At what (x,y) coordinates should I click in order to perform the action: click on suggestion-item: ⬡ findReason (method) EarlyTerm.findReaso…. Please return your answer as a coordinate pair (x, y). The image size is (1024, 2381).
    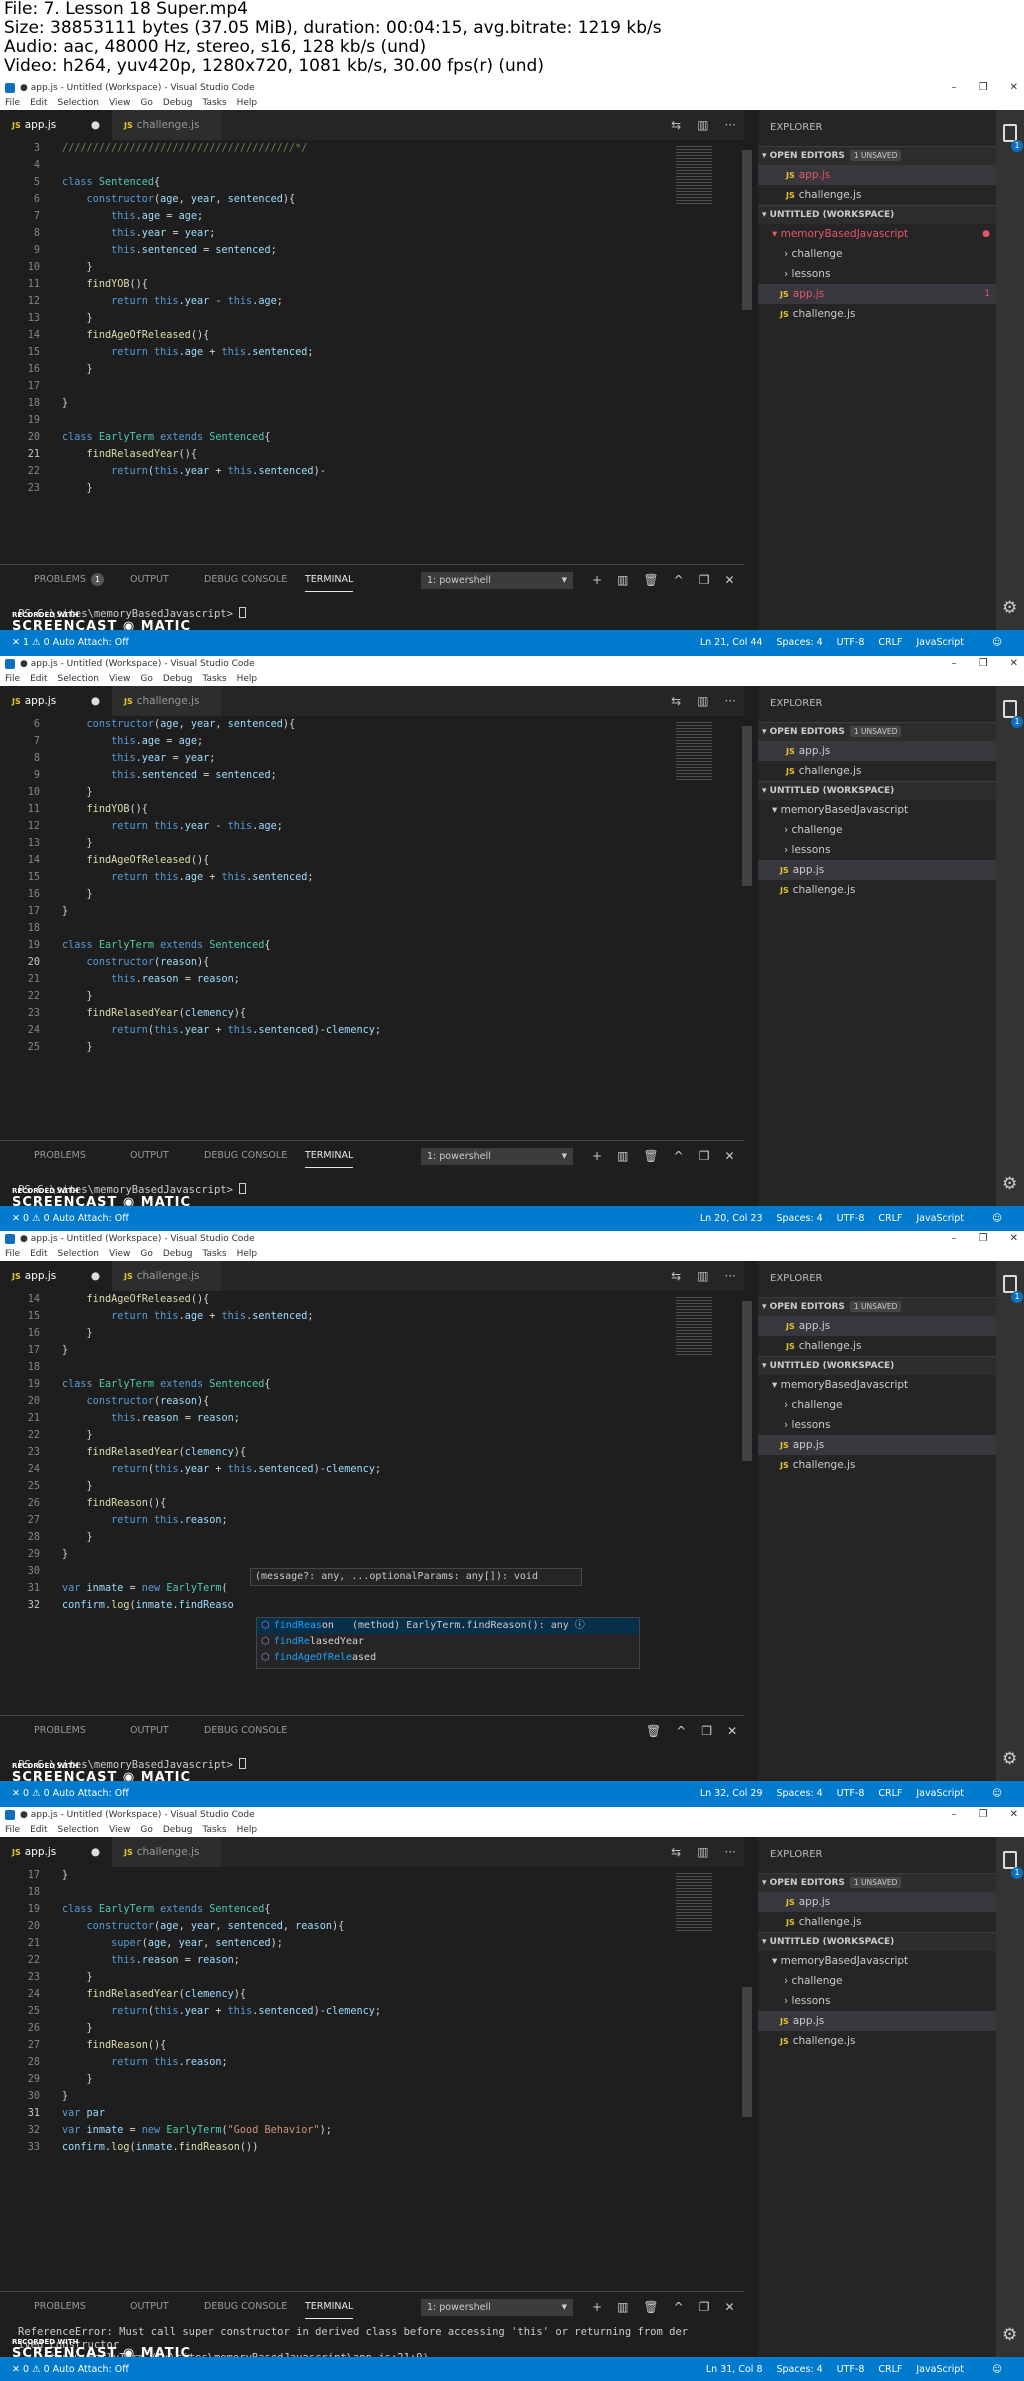
    Looking at the image, I should click on (448, 1626).